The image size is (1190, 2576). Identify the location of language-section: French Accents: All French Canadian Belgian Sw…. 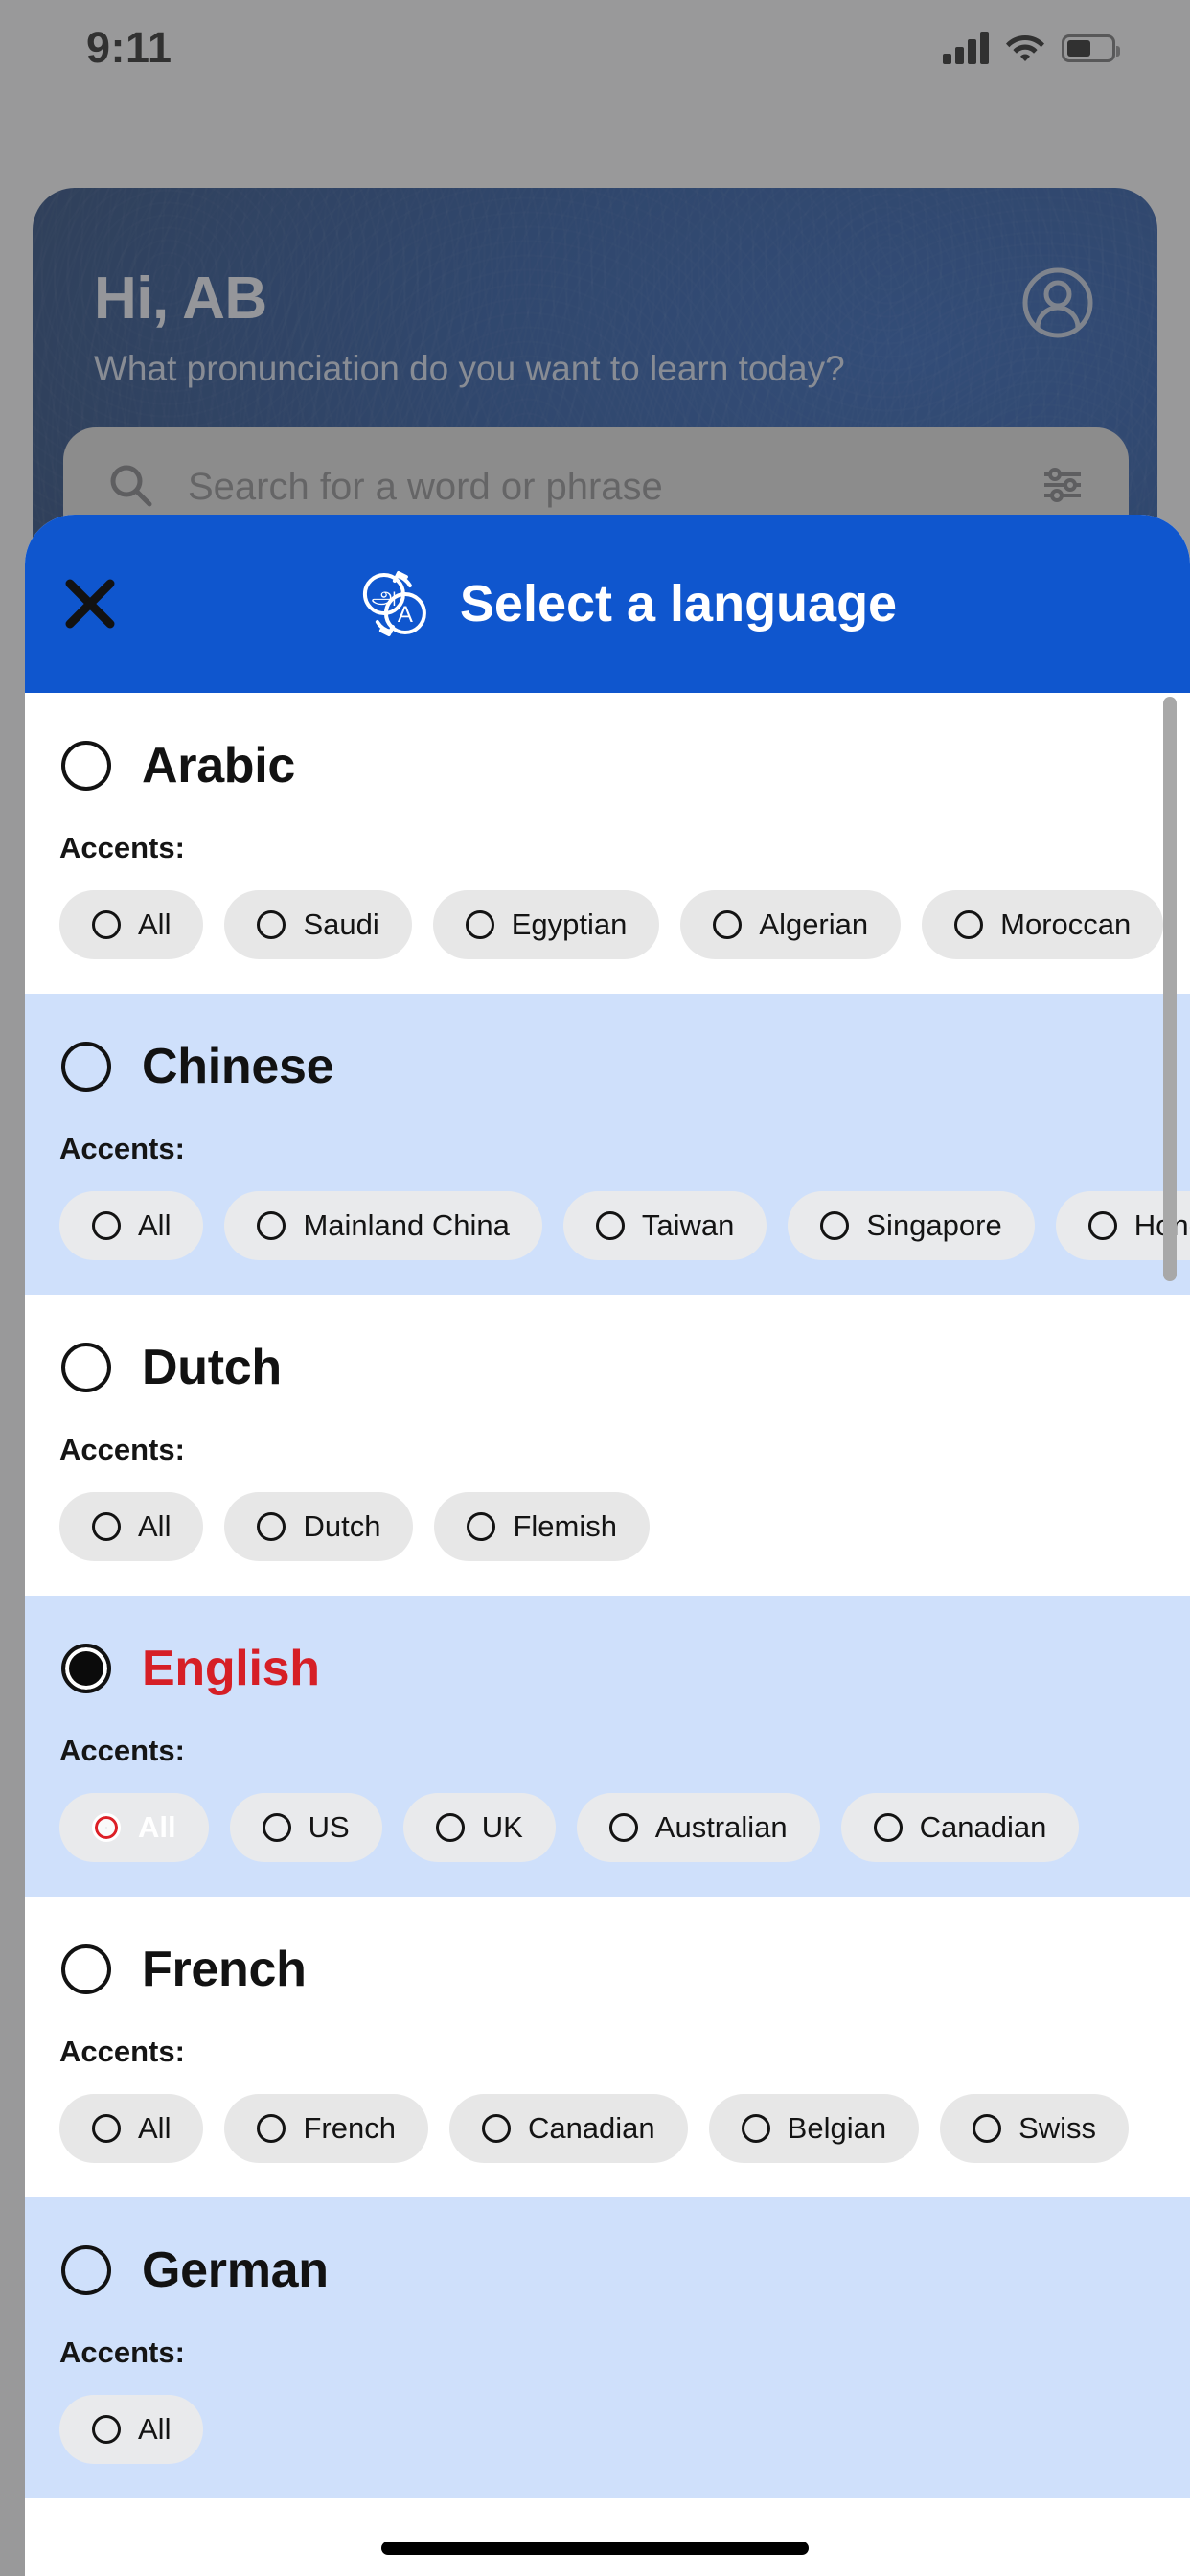
(607, 2047).